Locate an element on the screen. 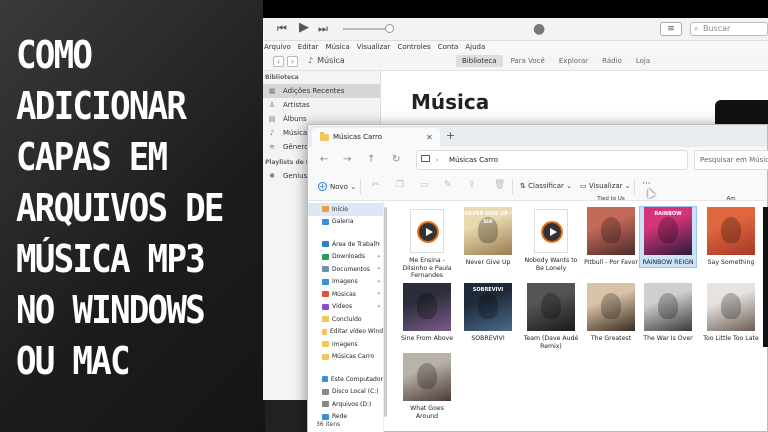 This screenshot has height=432, width=768. up-arrow-icon: ↑ is located at coordinates (371, 159).